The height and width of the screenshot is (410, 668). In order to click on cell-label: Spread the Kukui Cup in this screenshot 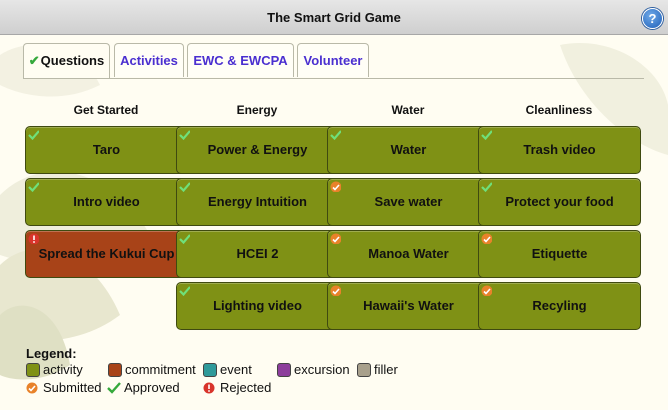, I will do `click(106, 253)`.